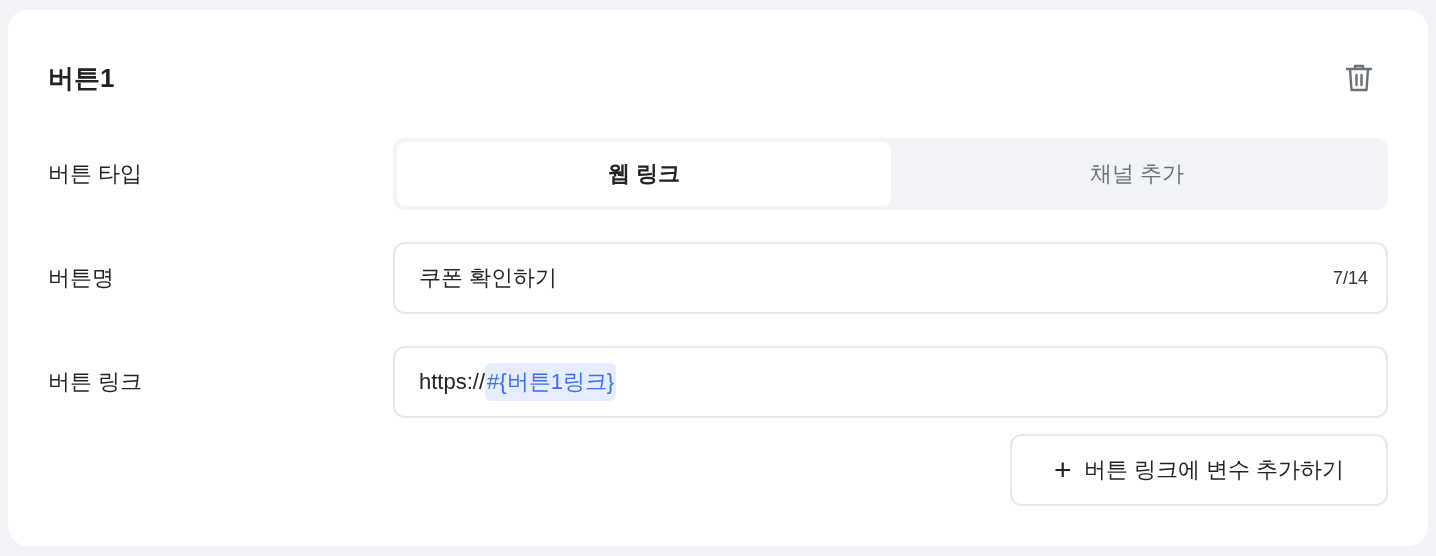 The height and width of the screenshot is (556, 1436). Describe the element at coordinates (551, 382) in the screenshot. I see `variable-tag: #{버튼1링크}` at that location.